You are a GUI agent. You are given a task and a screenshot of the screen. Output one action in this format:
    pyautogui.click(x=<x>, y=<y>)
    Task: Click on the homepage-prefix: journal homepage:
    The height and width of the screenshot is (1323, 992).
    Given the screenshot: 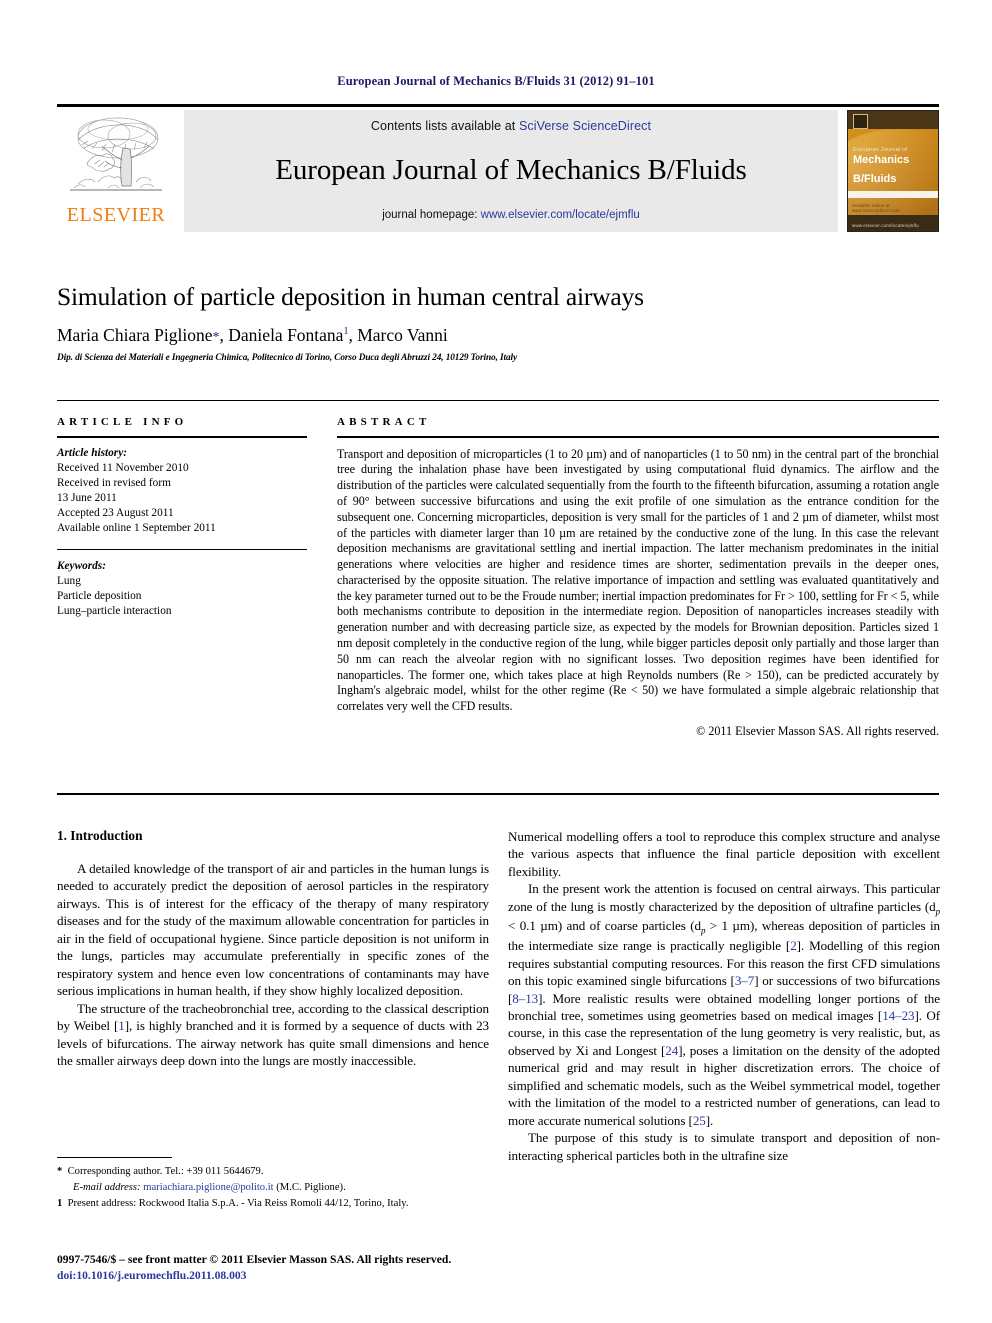 What is the action you would take?
    pyautogui.click(x=431, y=214)
    